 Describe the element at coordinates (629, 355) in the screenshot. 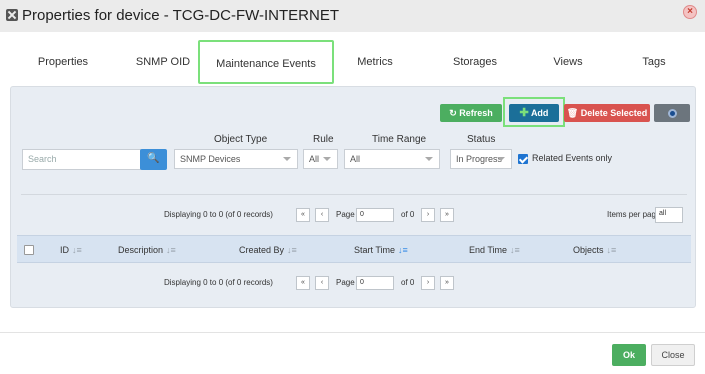

I see `ok-button: Ok` at that location.